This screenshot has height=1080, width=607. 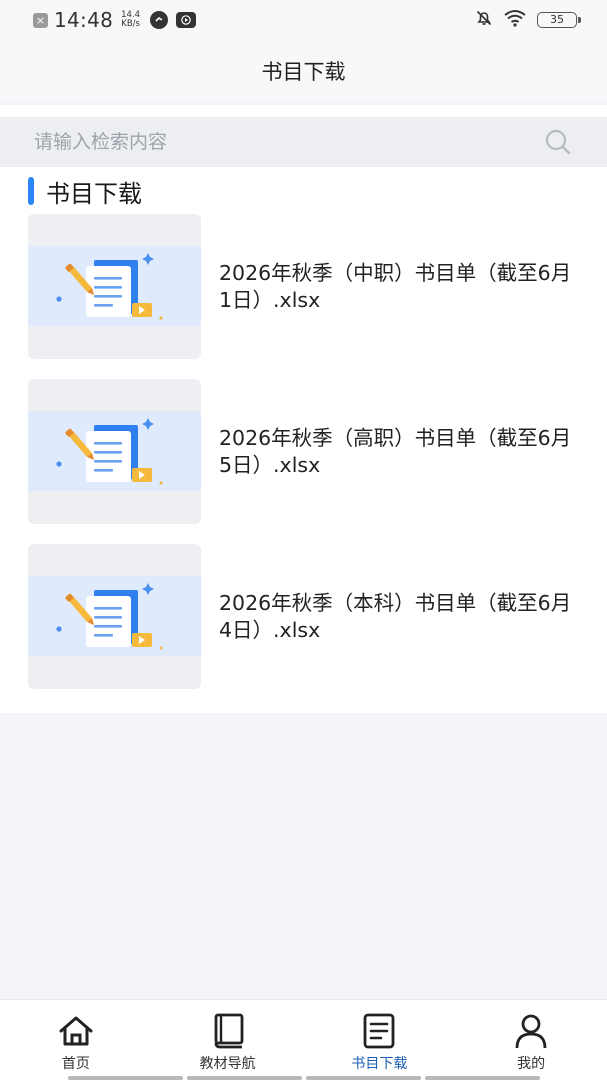 I want to click on section-header: 书目下载, so click(x=85, y=191).